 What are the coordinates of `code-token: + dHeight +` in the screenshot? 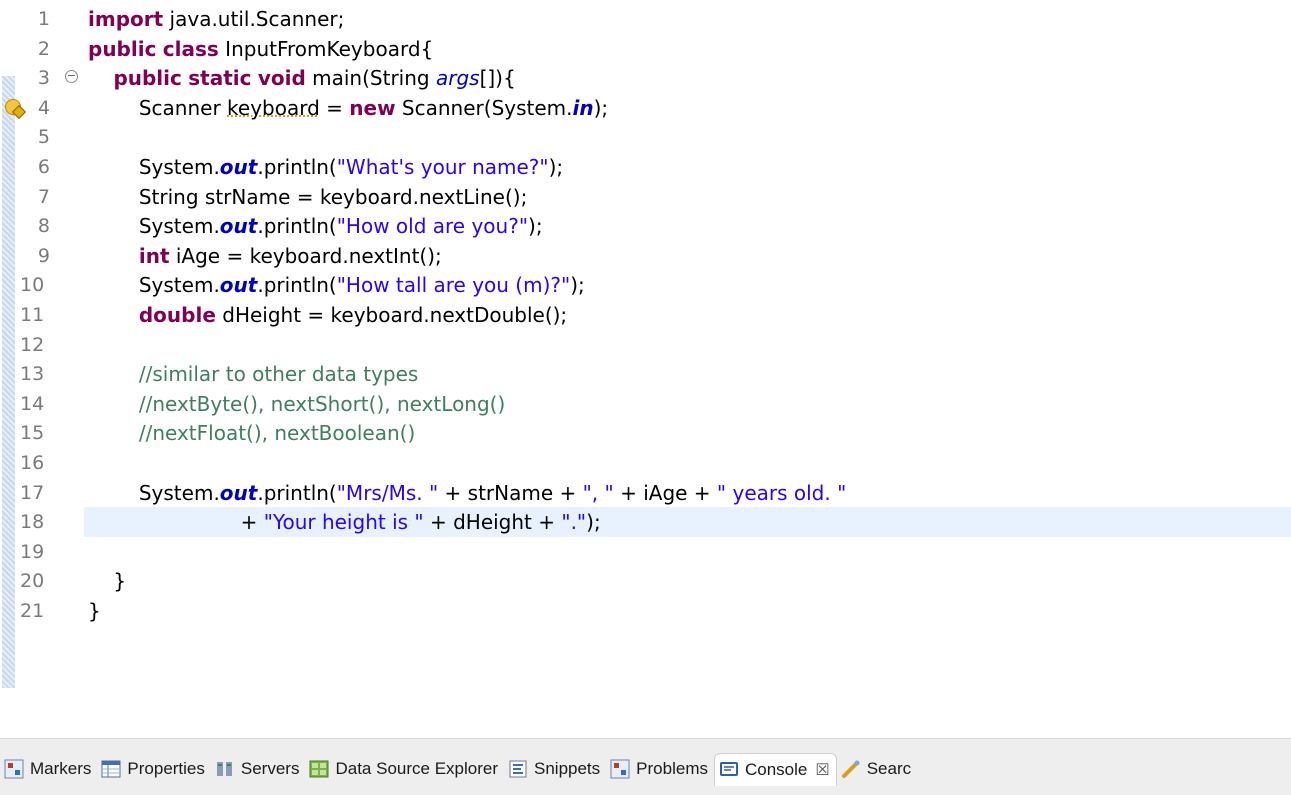 It's located at (492, 522).